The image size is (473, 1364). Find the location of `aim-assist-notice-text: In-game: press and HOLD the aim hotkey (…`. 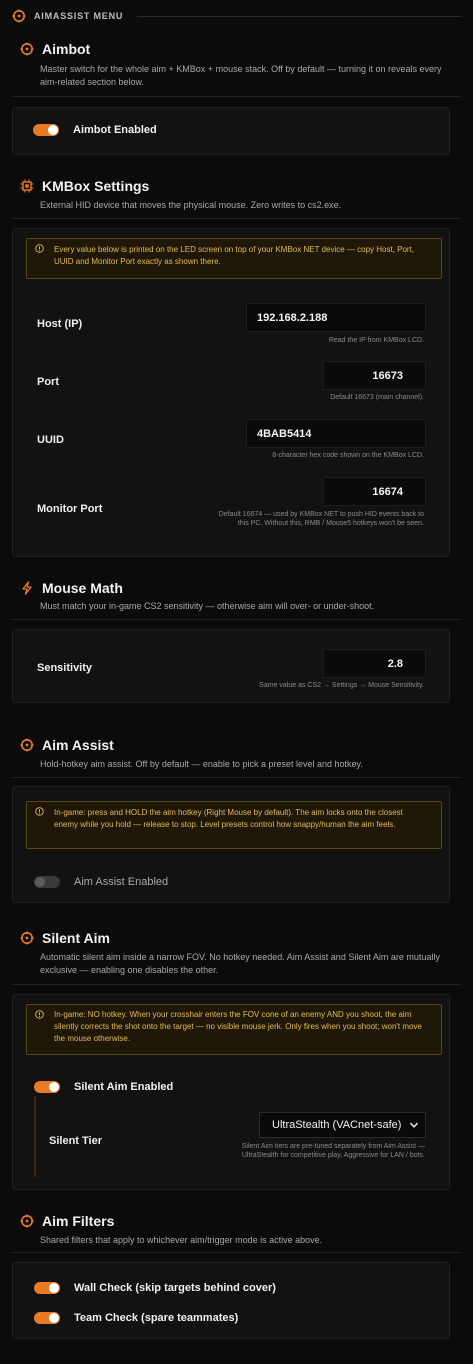

aim-assist-notice-text: In-game: press and HOLD the aim hotkey (… is located at coordinates (228, 818).